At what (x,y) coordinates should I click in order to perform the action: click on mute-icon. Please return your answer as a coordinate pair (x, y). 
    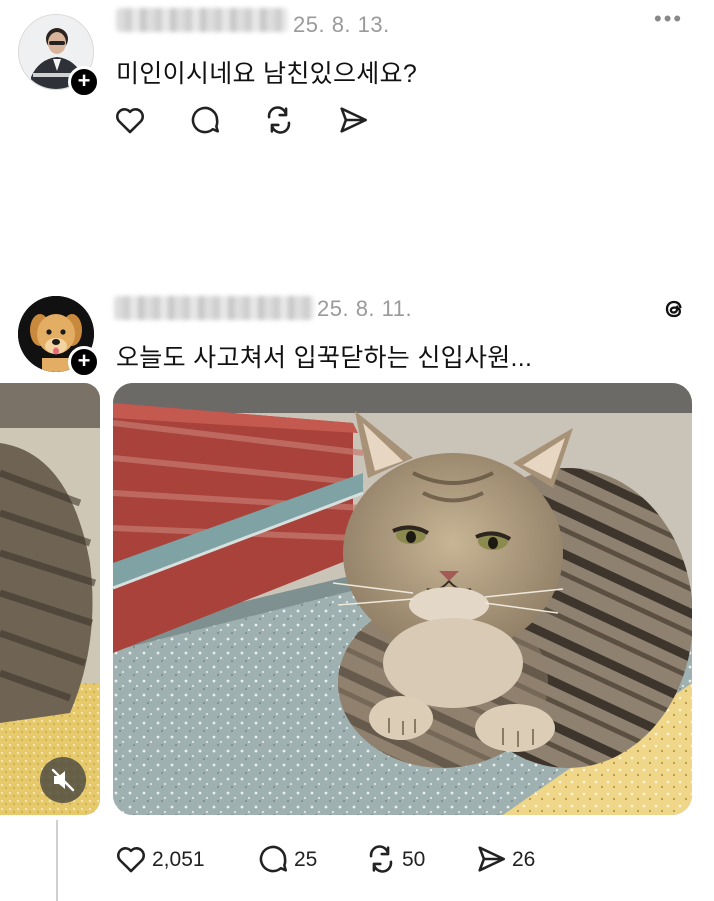
    Looking at the image, I should click on (63, 780).